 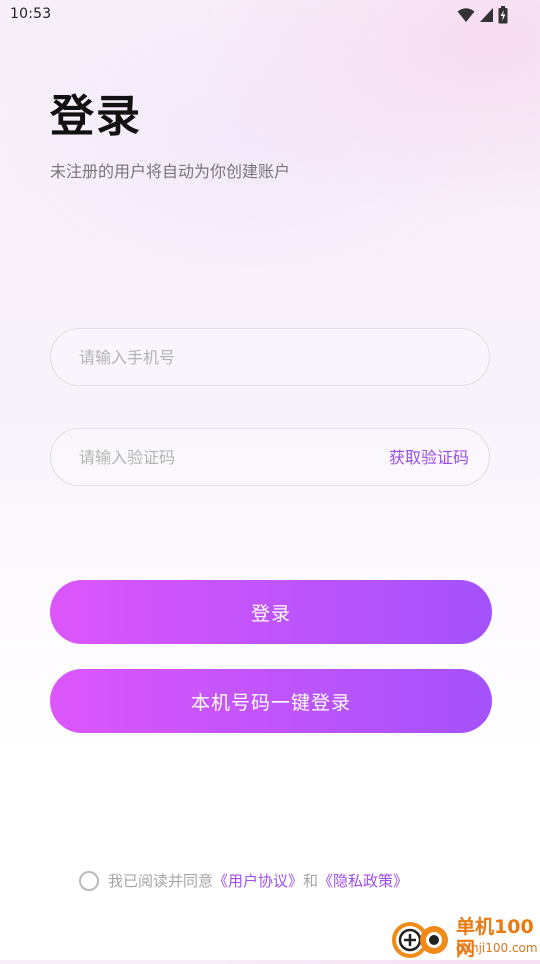 I want to click on wifi-icon, so click(x=466, y=15).